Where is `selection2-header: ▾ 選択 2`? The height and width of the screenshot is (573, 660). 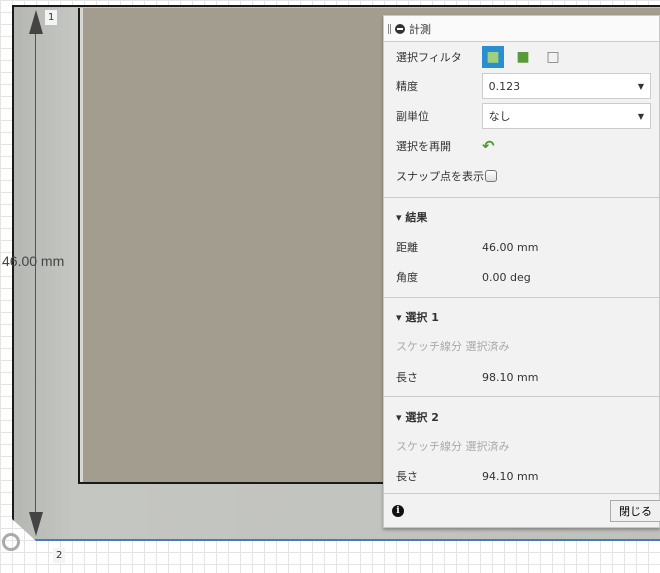 selection2-header: ▾ 選択 2 is located at coordinates (417, 417).